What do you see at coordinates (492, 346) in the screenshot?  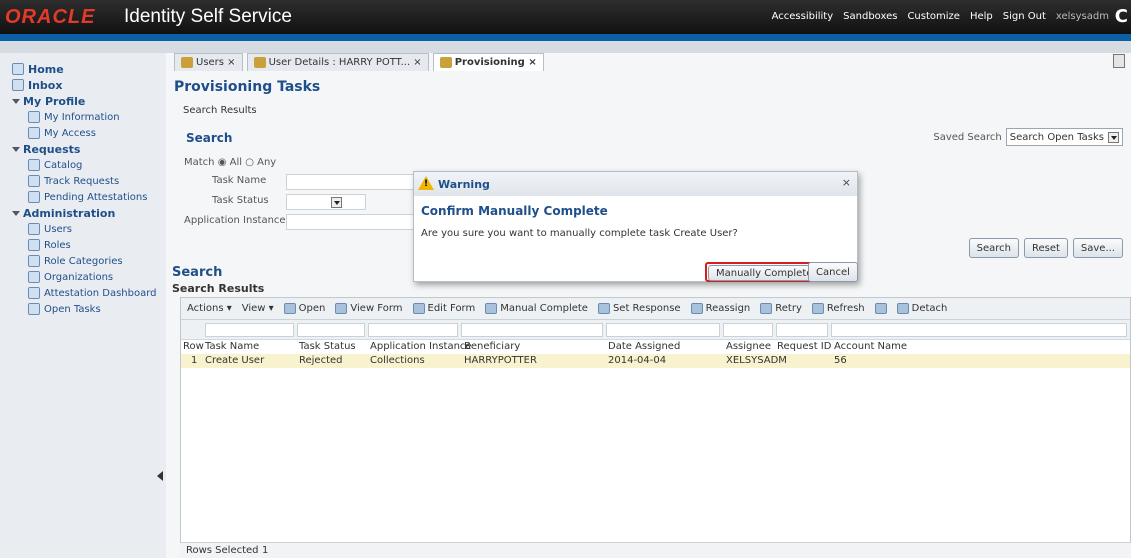 I see `column-header-beneficiary: Beneficiary` at bounding box center [492, 346].